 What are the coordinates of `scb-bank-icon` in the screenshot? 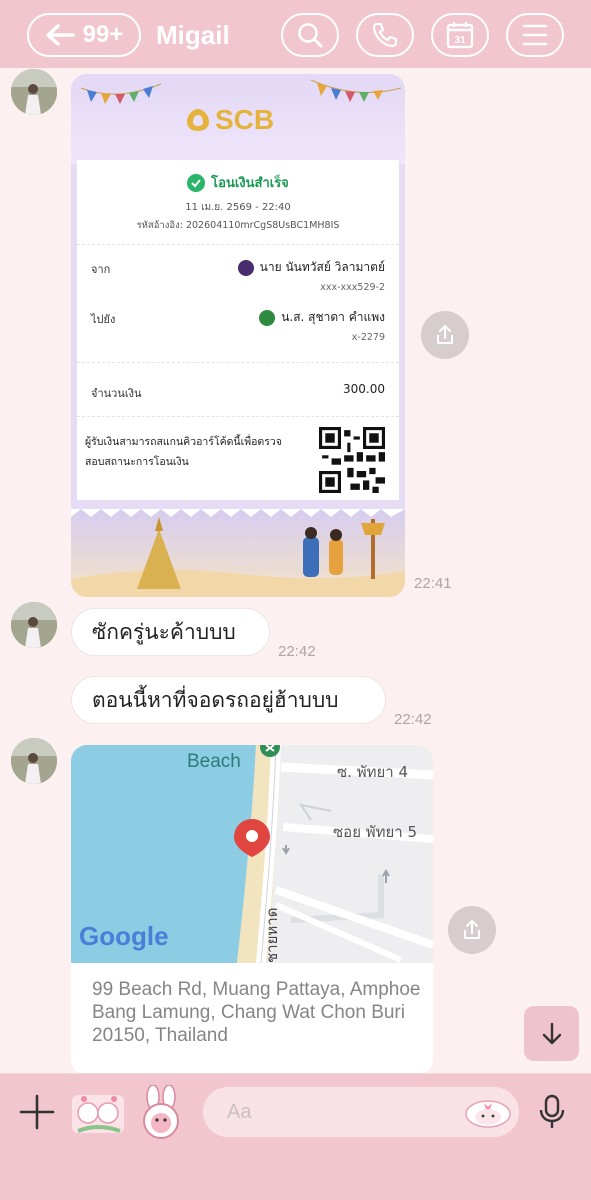 It's located at (245, 267).